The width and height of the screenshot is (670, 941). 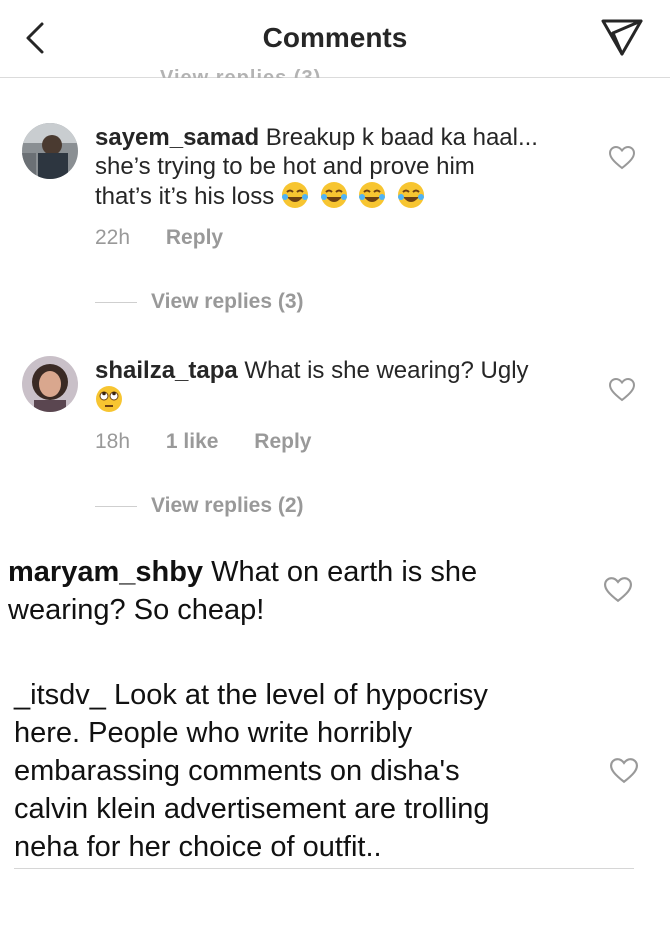 I want to click on comment-text: shailza_tapa What is she wearing? Ugly, so click(x=345, y=385).